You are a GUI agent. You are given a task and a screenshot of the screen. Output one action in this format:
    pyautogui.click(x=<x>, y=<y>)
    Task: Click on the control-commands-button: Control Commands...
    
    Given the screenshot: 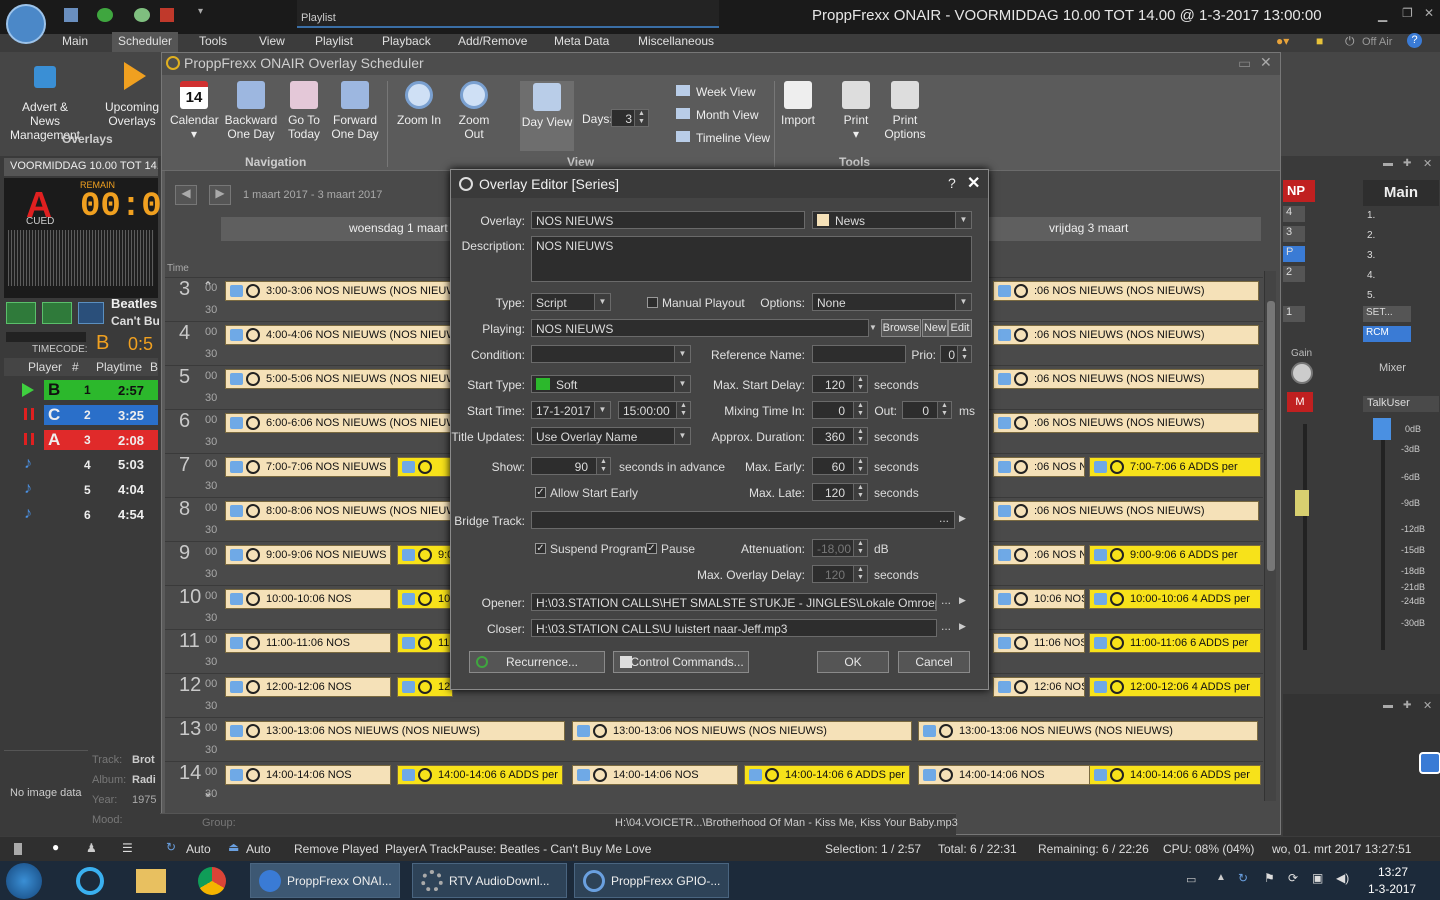 What is the action you would take?
    pyautogui.click(x=681, y=662)
    